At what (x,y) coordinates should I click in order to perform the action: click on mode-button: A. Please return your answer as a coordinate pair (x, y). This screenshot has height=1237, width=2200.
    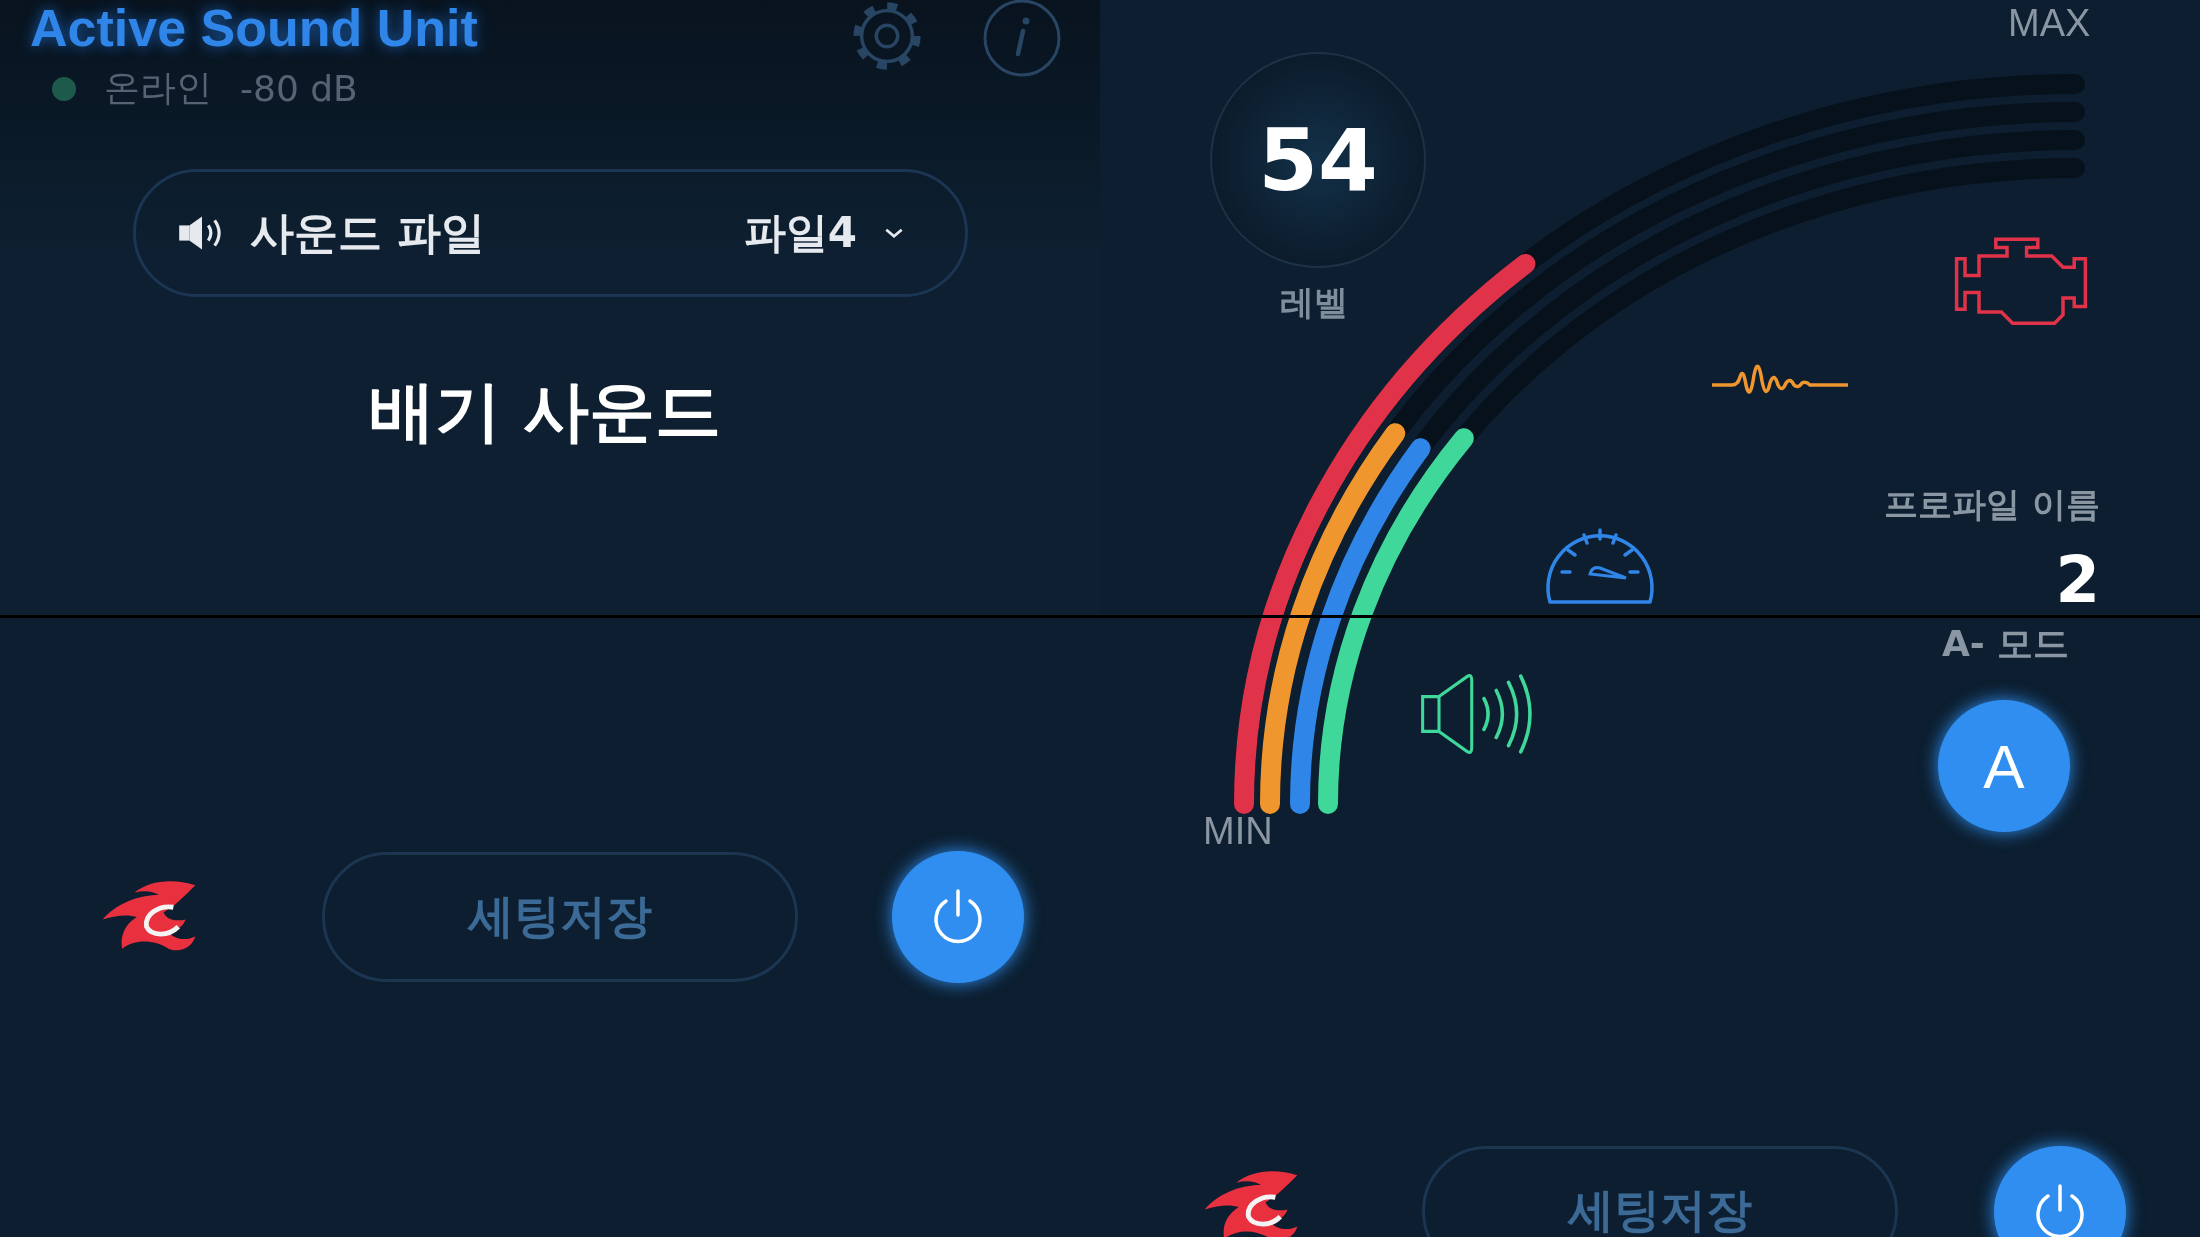
    Looking at the image, I should click on (2004, 766).